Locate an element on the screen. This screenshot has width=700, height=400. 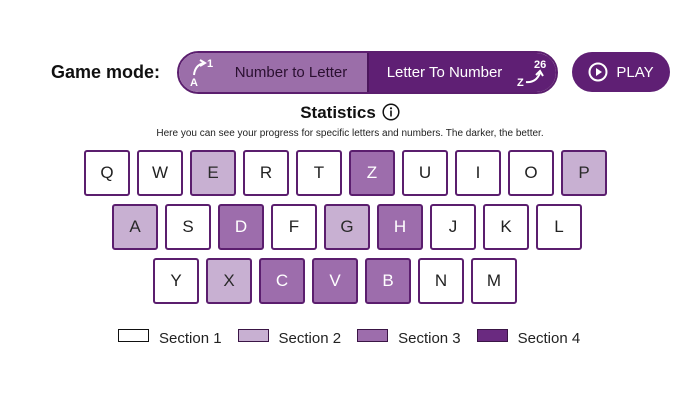
key-c: C is located at coordinates (282, 281).